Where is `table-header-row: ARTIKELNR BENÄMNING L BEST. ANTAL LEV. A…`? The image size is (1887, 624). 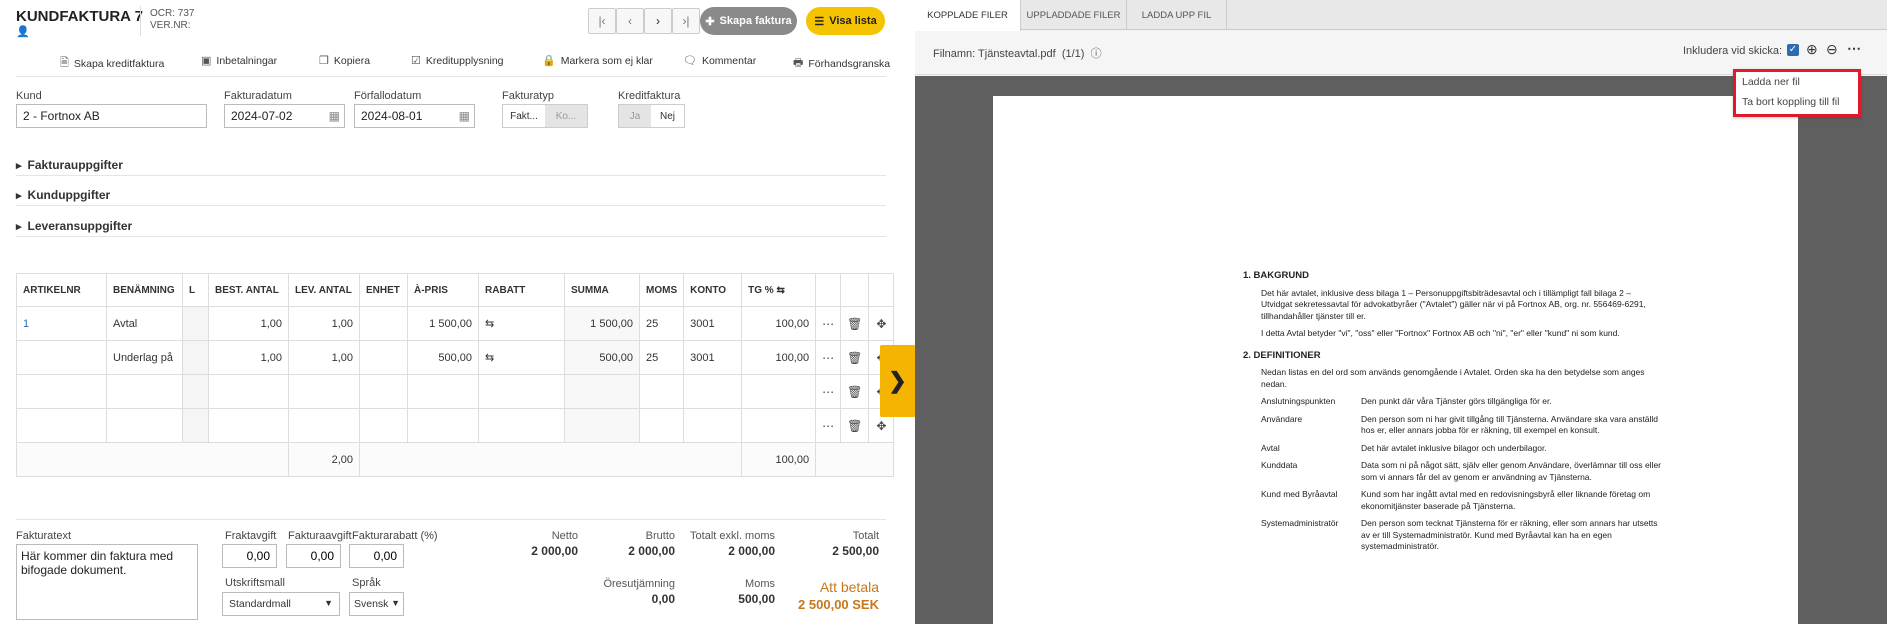 table-header-row: ARTIKELNR BENÄMNING L BEST. ANTAL LEV. A… is located at coordinates (455, 290).